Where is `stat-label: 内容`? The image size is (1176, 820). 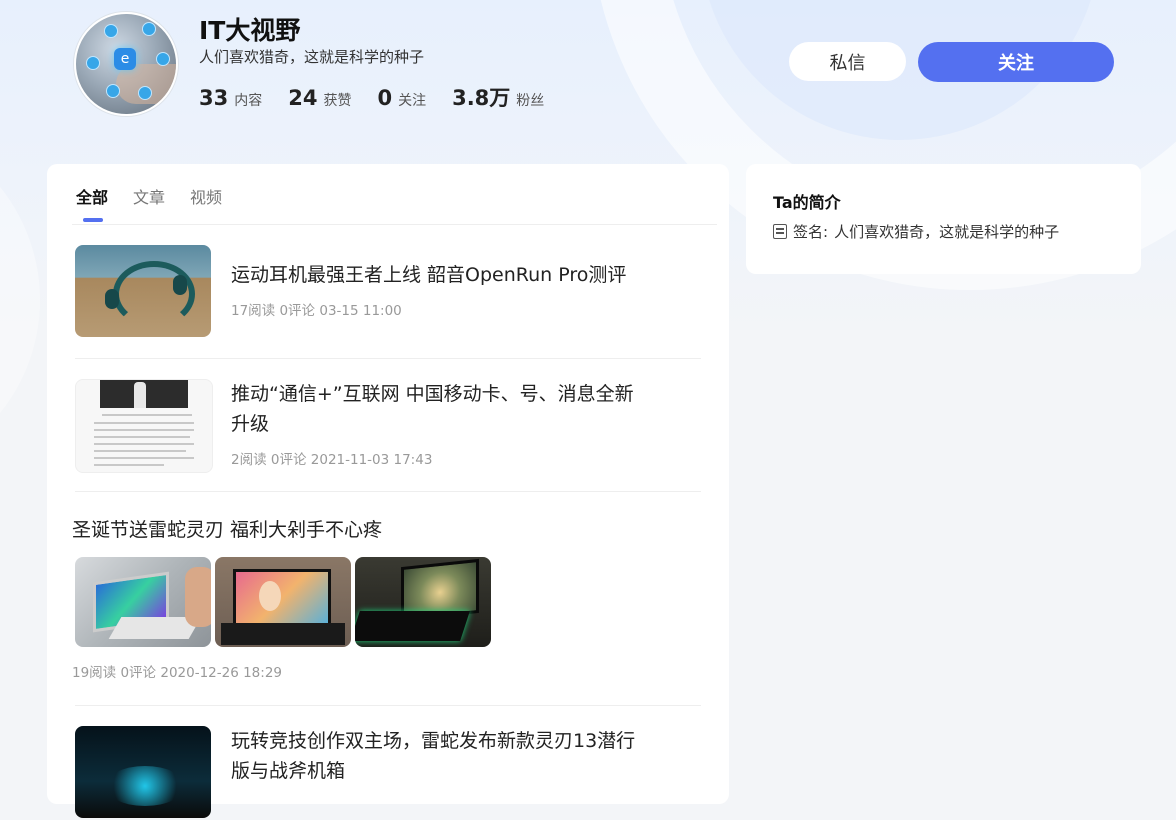 stat-label: 内容 is located at coordinates (248, 101).